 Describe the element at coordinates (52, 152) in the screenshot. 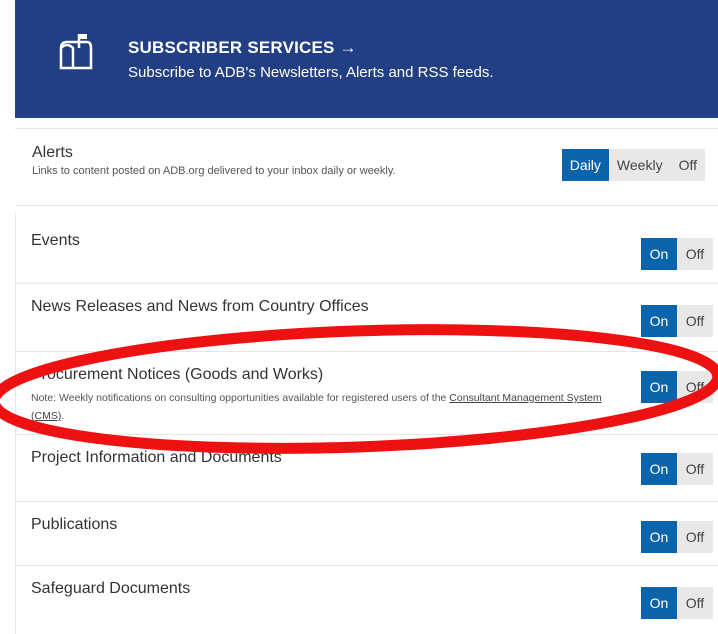

I see `alerts-label: Alerts` at that location.